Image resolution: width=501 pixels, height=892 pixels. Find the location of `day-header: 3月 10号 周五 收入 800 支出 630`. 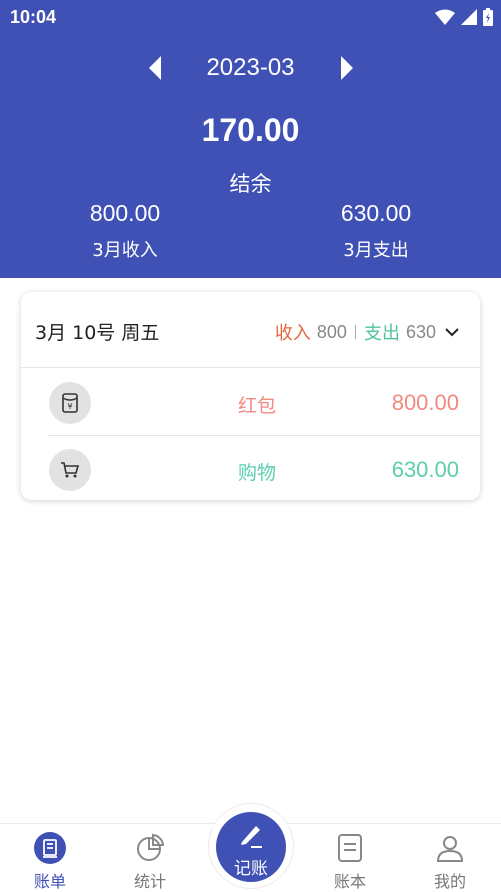

day-header: 3月 10号 周五 收入 800 支出 630 is located at coordinates (250, 330).